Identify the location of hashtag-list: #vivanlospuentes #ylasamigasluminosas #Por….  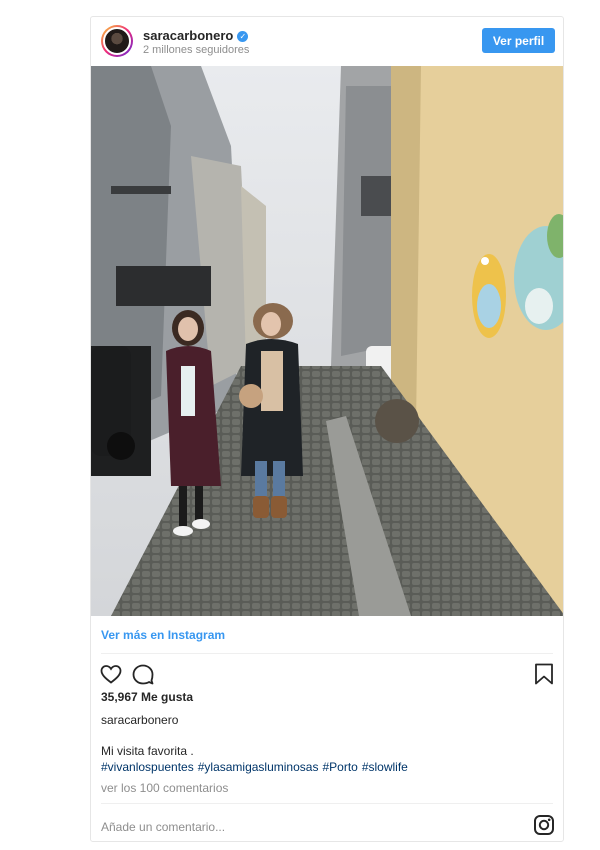
(256, 767).